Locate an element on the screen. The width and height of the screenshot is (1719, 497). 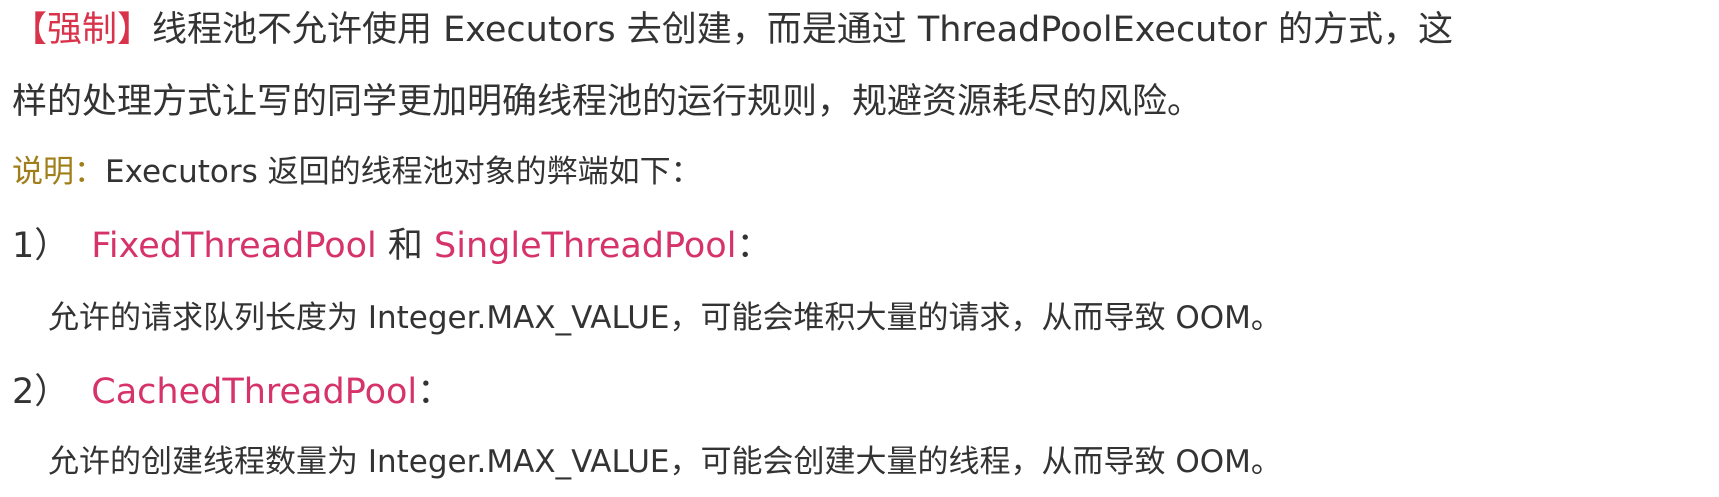
item-1-name-a: FixedThreadPool is located at coordinates (234, 246).